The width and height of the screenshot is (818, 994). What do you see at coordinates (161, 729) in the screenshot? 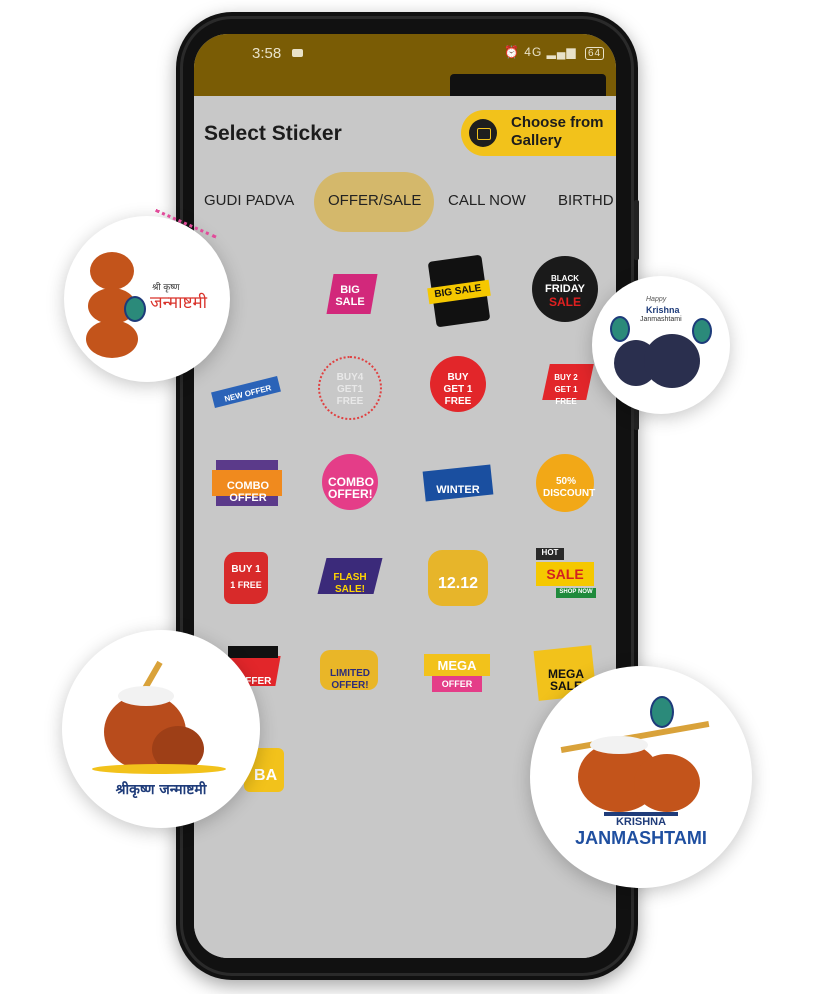
I see `janmashtami-sticker-3: श्रीकृष्ण जन्माष्टमी` at bounding box center [161, 729].